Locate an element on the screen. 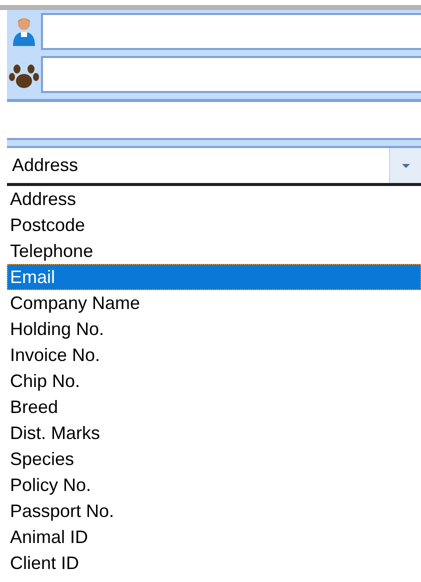 The image size is (421, 582). list-item: Postcode is located at coordinates (214, 225).